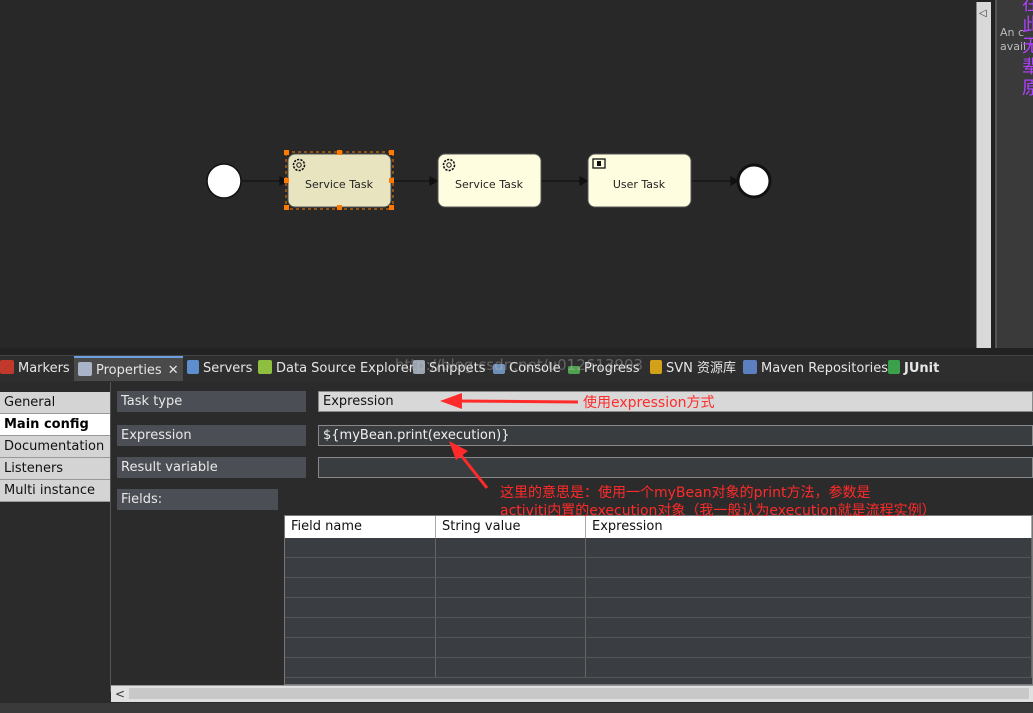 The image size is (1033, 713). What do you see at coordinates (649, 403) in the screenshot?
I see `annotation-task-type: 使用expression方式` at bounding box center [649, 403].